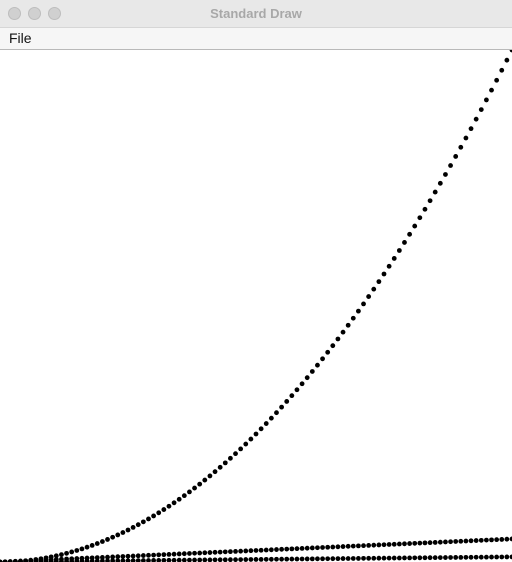  What do you see at coordinates (20, 38) in the screenshot?
I see `menu-file: File` at bounding box center [20, 38].